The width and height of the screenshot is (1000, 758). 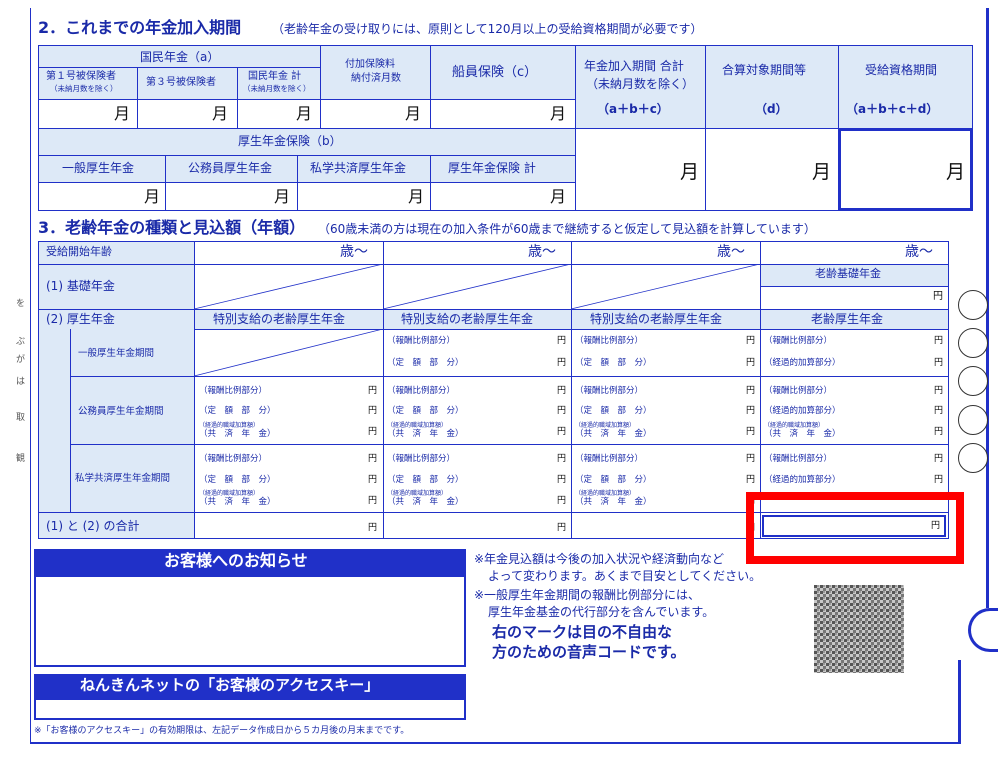 What do you see at coordinates (613, 434) in the screenshot?
I see `komuin-c3-kyosai: （共 済 年 金）` at bounding box center [613, 434].